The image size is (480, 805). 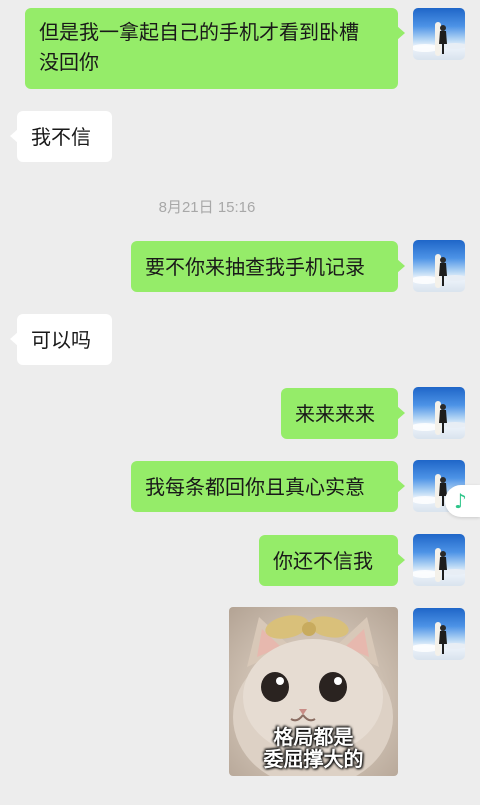 I want to click on message-text: 来来来来, so click(x=335, y=414).